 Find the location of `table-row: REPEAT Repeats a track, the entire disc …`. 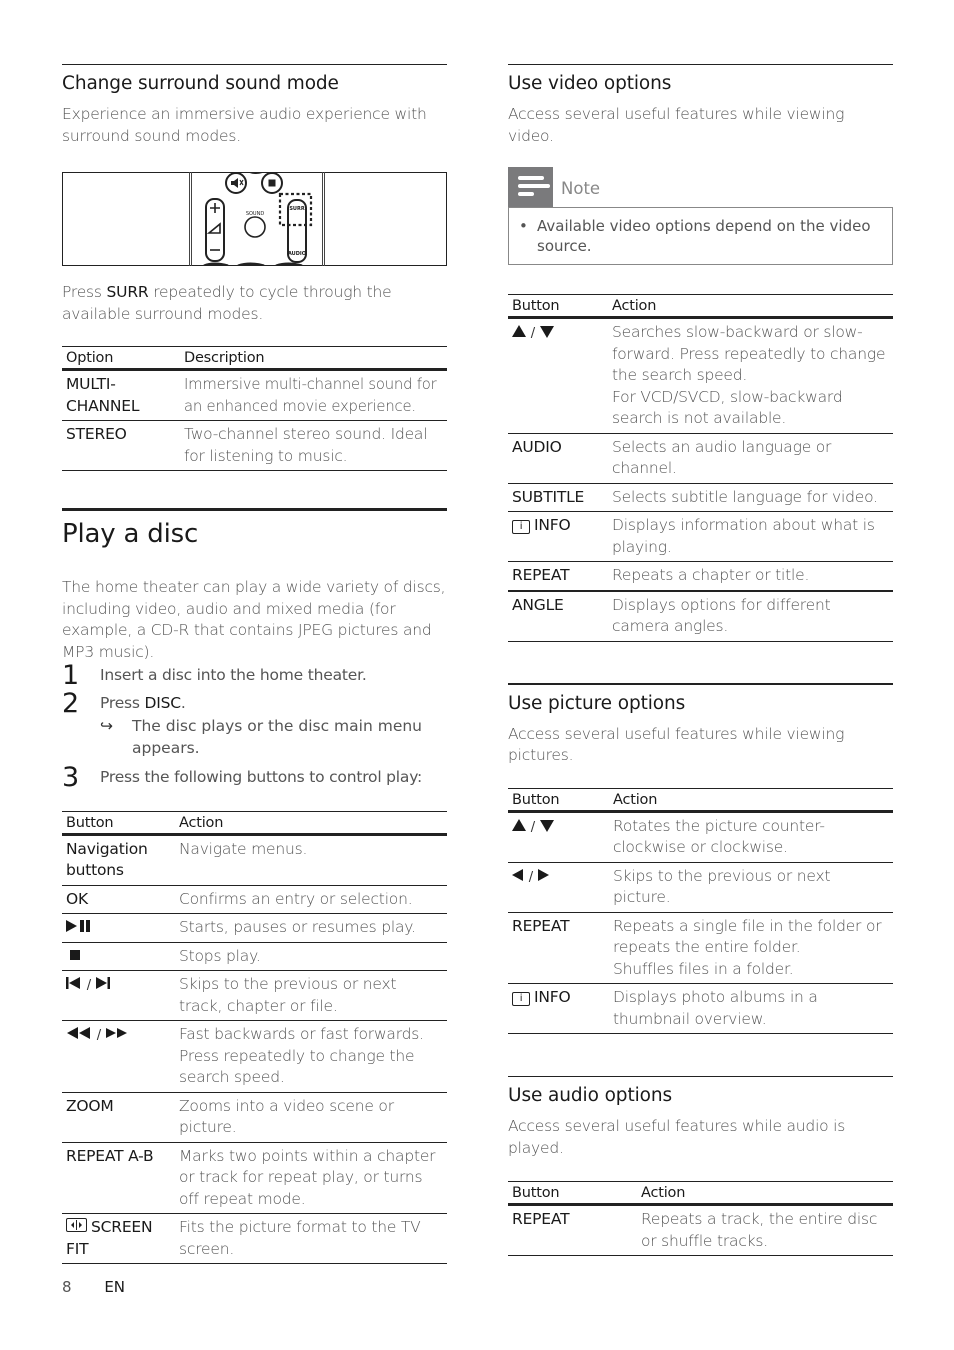

table-row: REPEAT Repeats a track, the entire disc … is located at coordinates (700, 1230).